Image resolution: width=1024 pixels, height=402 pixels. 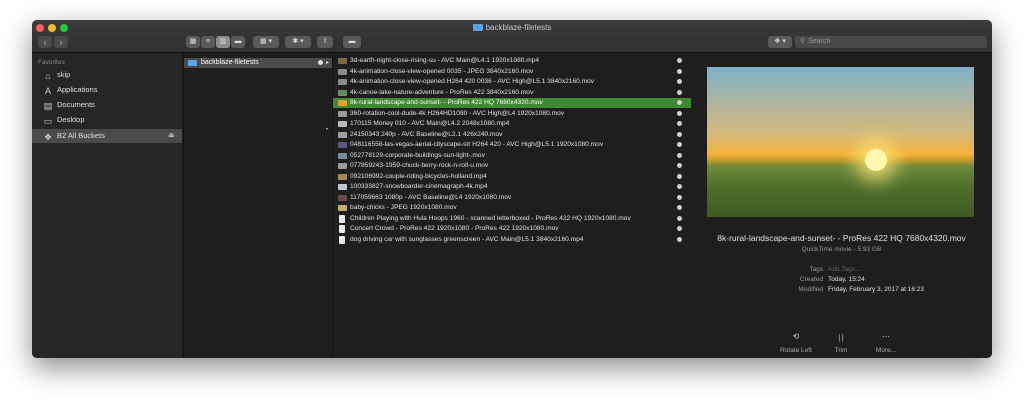 What do you see at coordinates (841, 337) in the screenshot?
I see `trim-icon: ⸡⸠` at bounding box center [841, 337].